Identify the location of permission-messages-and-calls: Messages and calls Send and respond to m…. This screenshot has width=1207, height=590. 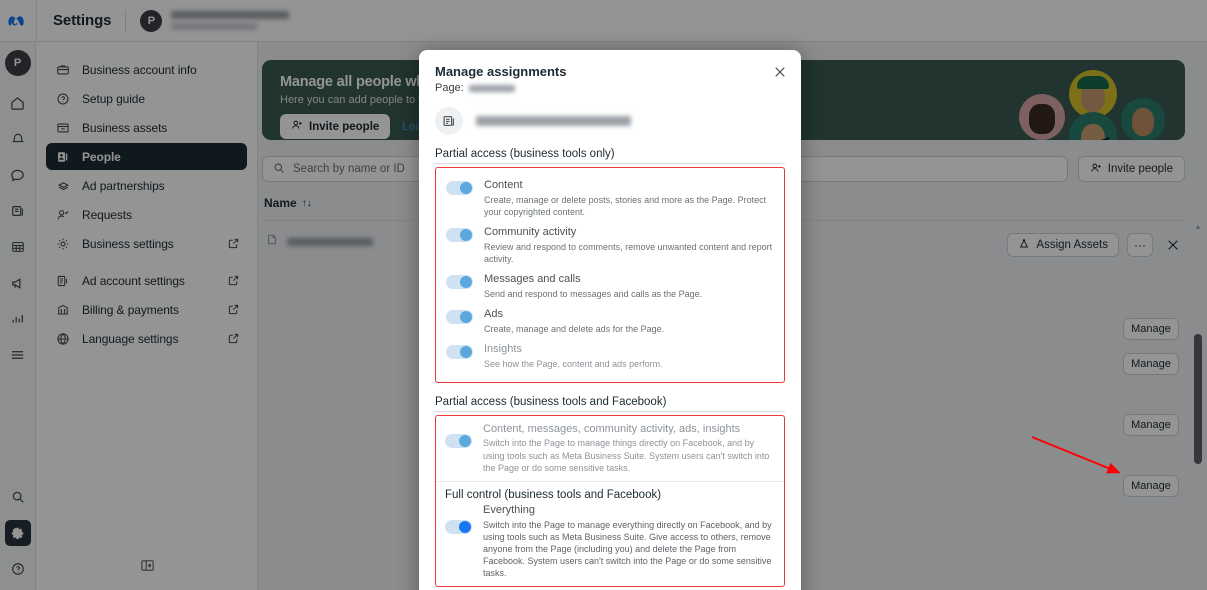
(610, 286).